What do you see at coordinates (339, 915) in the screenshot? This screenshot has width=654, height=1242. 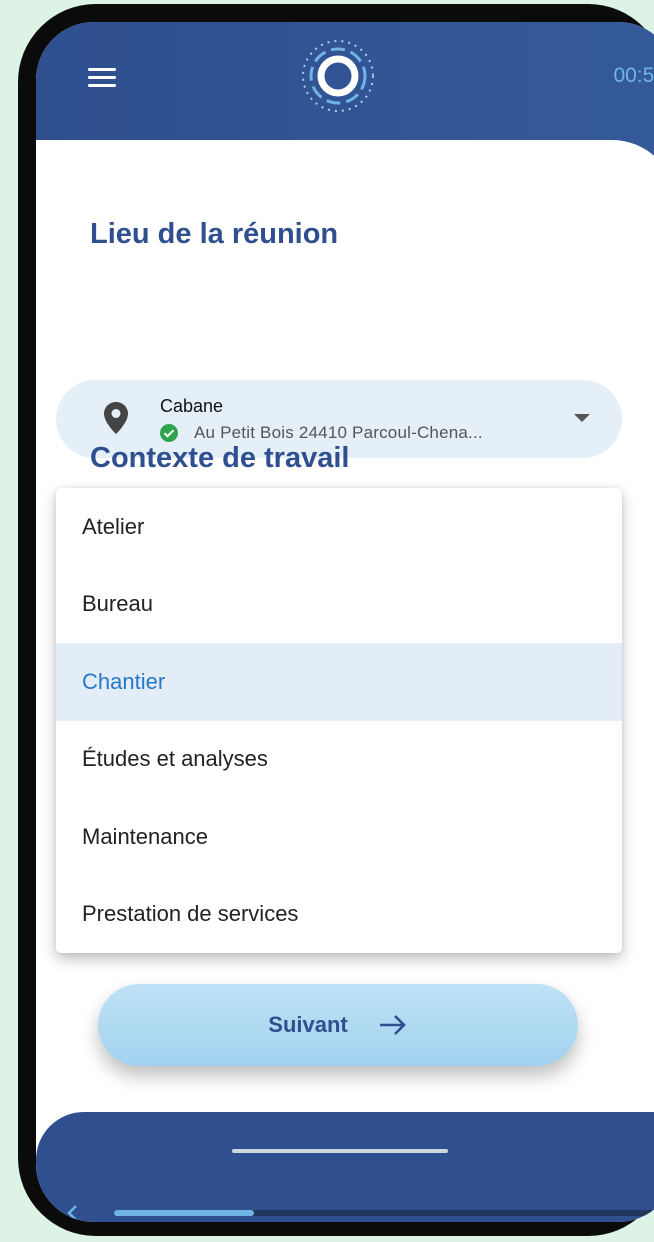 I see `dropdown-option-prestation-de-services: Prestation de services` at bounding box center [339, 915].